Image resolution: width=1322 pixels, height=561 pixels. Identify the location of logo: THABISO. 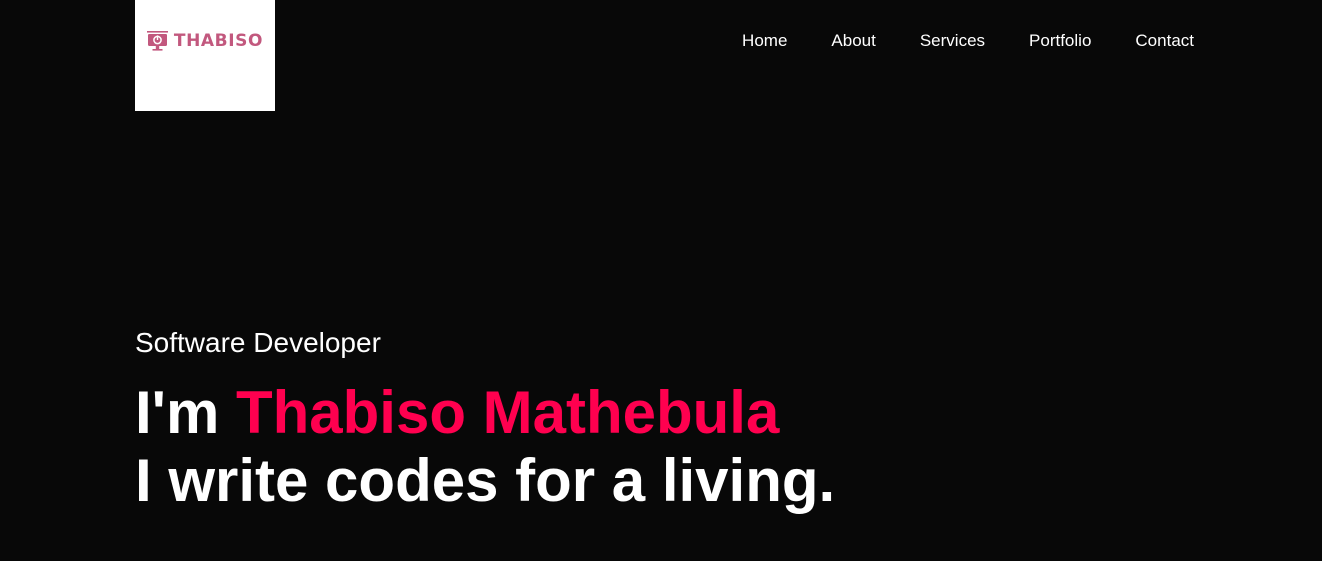
(205, 55).